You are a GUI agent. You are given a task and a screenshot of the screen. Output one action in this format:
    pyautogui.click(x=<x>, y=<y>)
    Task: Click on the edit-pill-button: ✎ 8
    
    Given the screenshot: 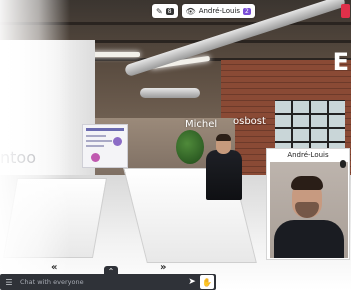 What is the action you would take?
    pyautogui.click(x=165, y=11)
    